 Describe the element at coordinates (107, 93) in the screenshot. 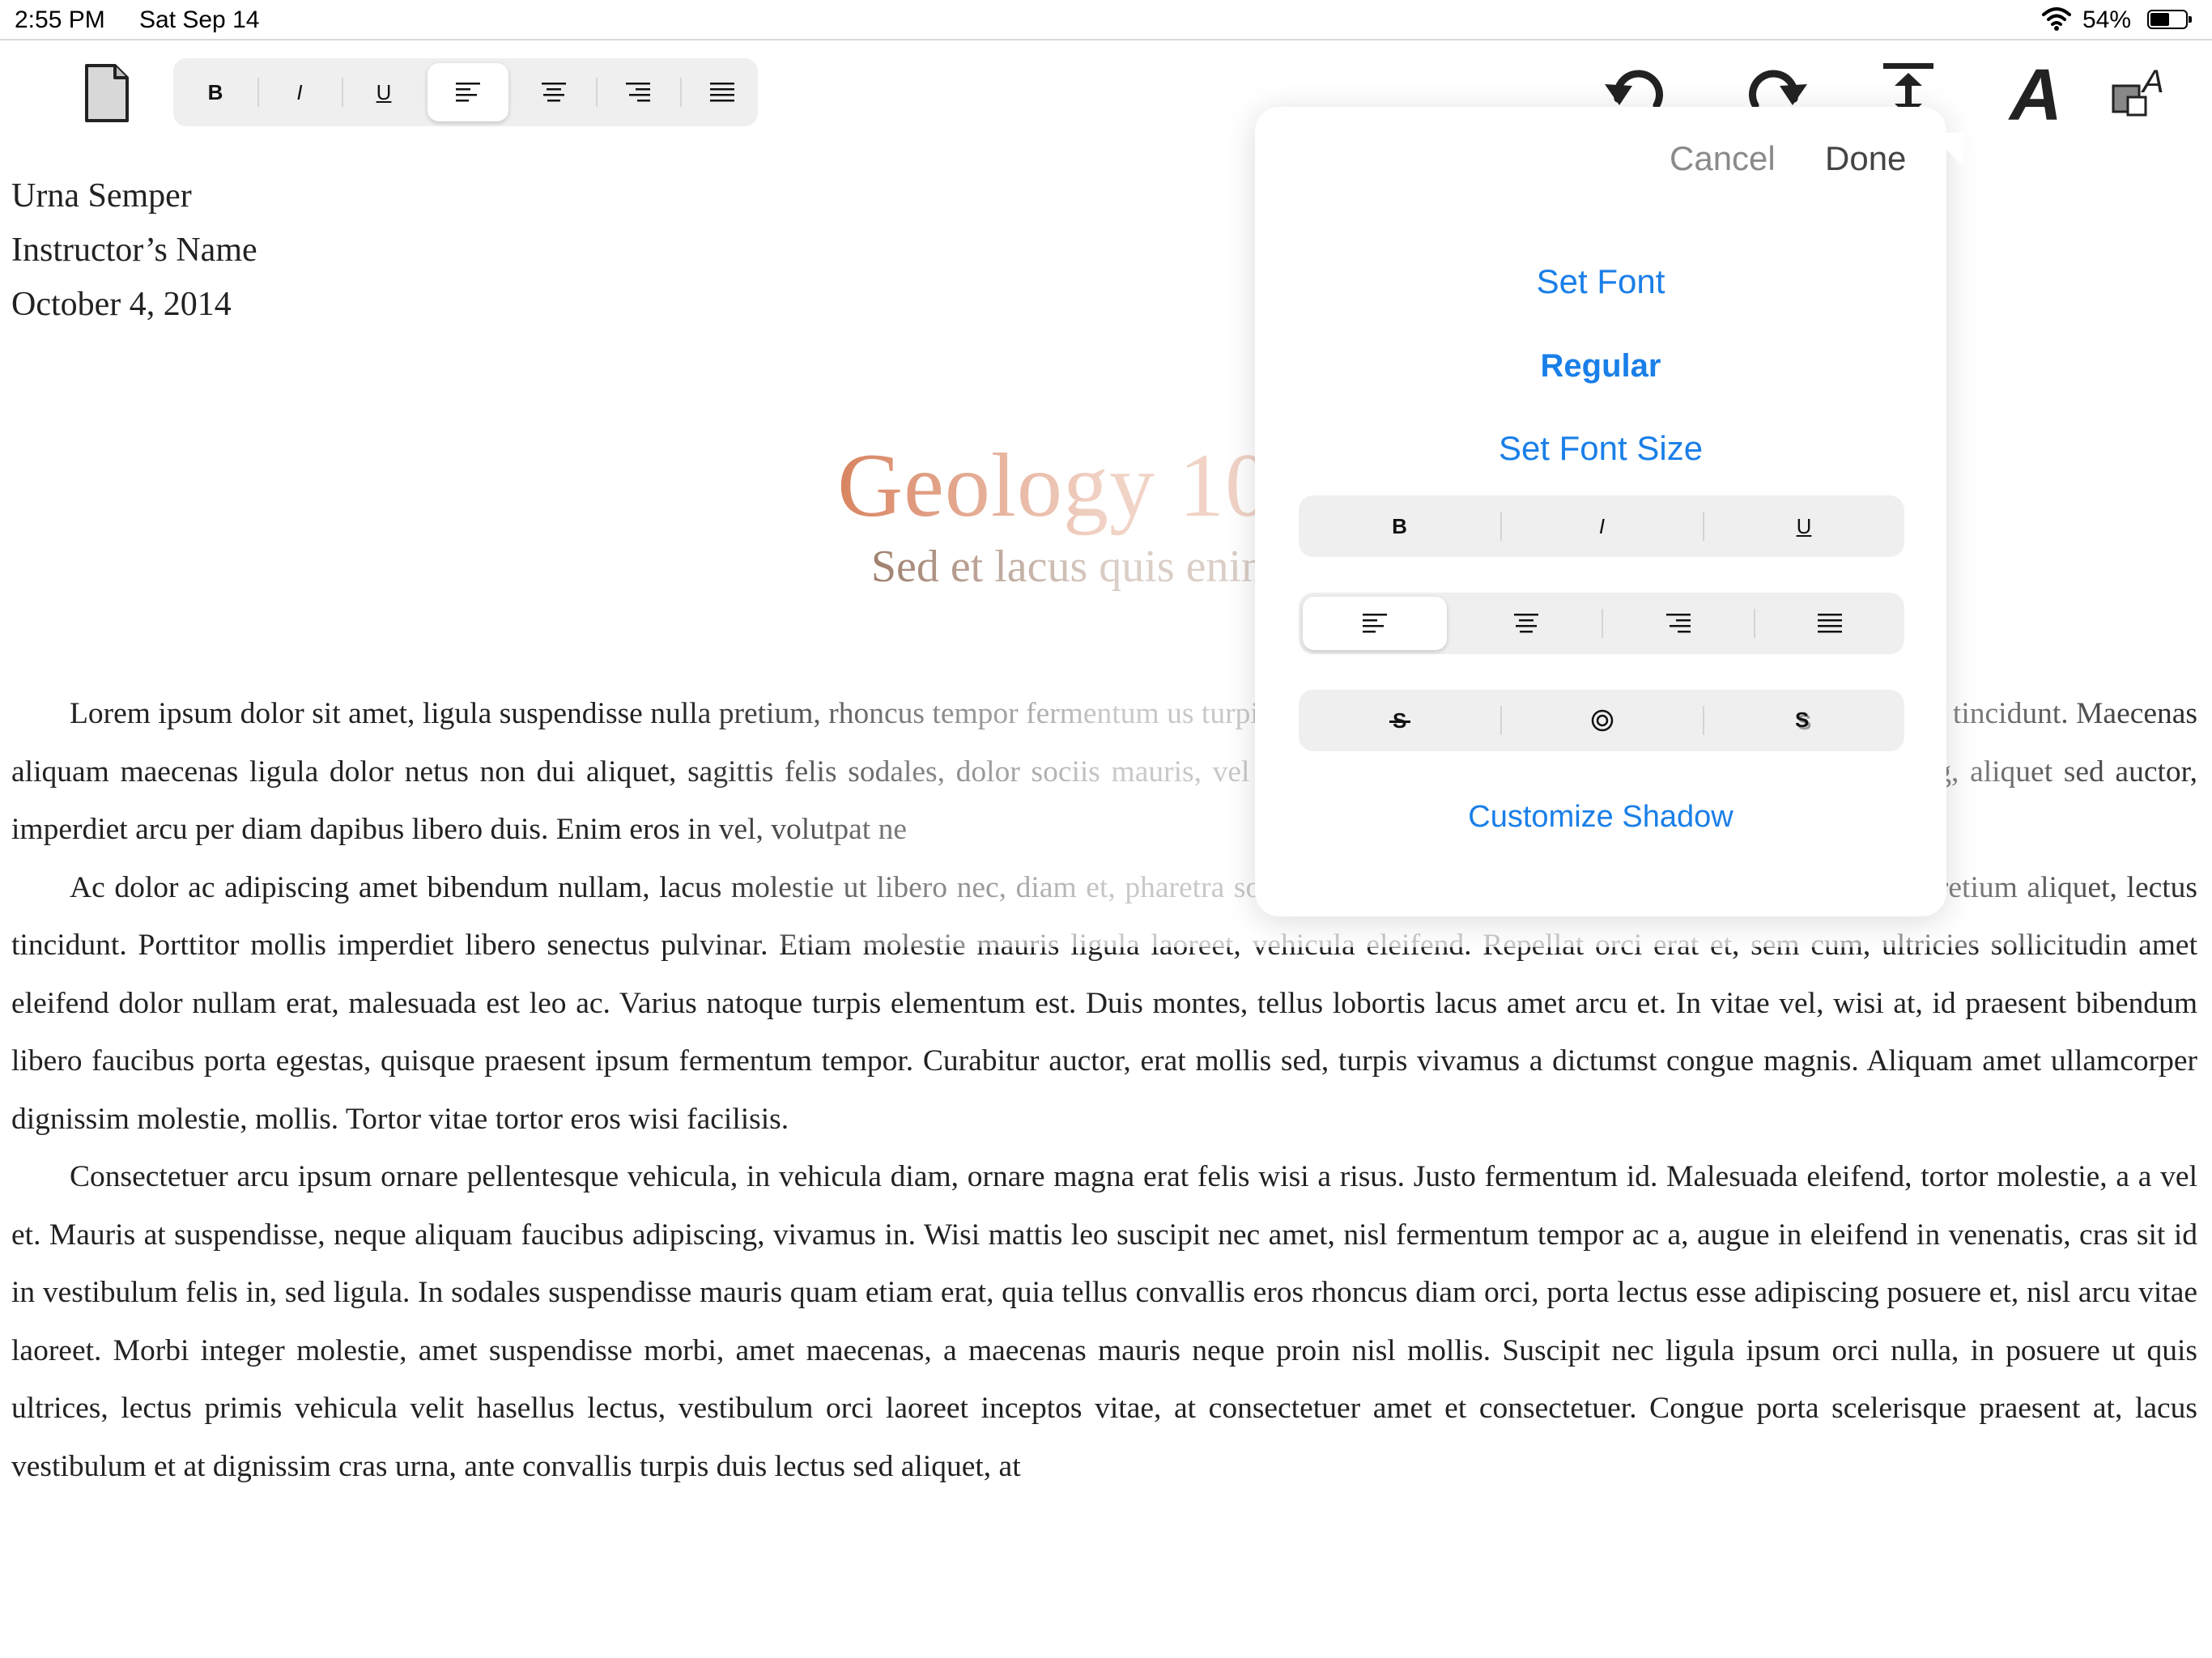

I see `document-icon` at that location.